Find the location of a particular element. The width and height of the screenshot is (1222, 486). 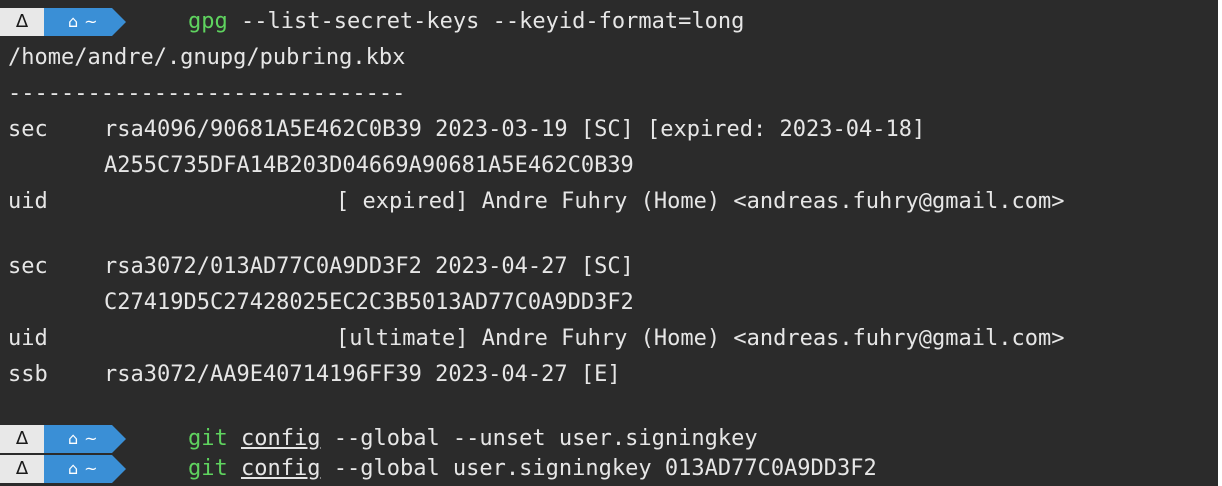

command-args: --global --unset user.signingkey is located at coordinates (539, 438).